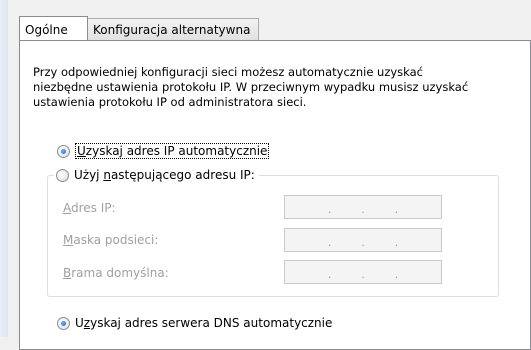  What do you see at coordinates (53, 28) in the screenshot?
I see `tab-general: Ogólne` at bounding box center [53, 28].